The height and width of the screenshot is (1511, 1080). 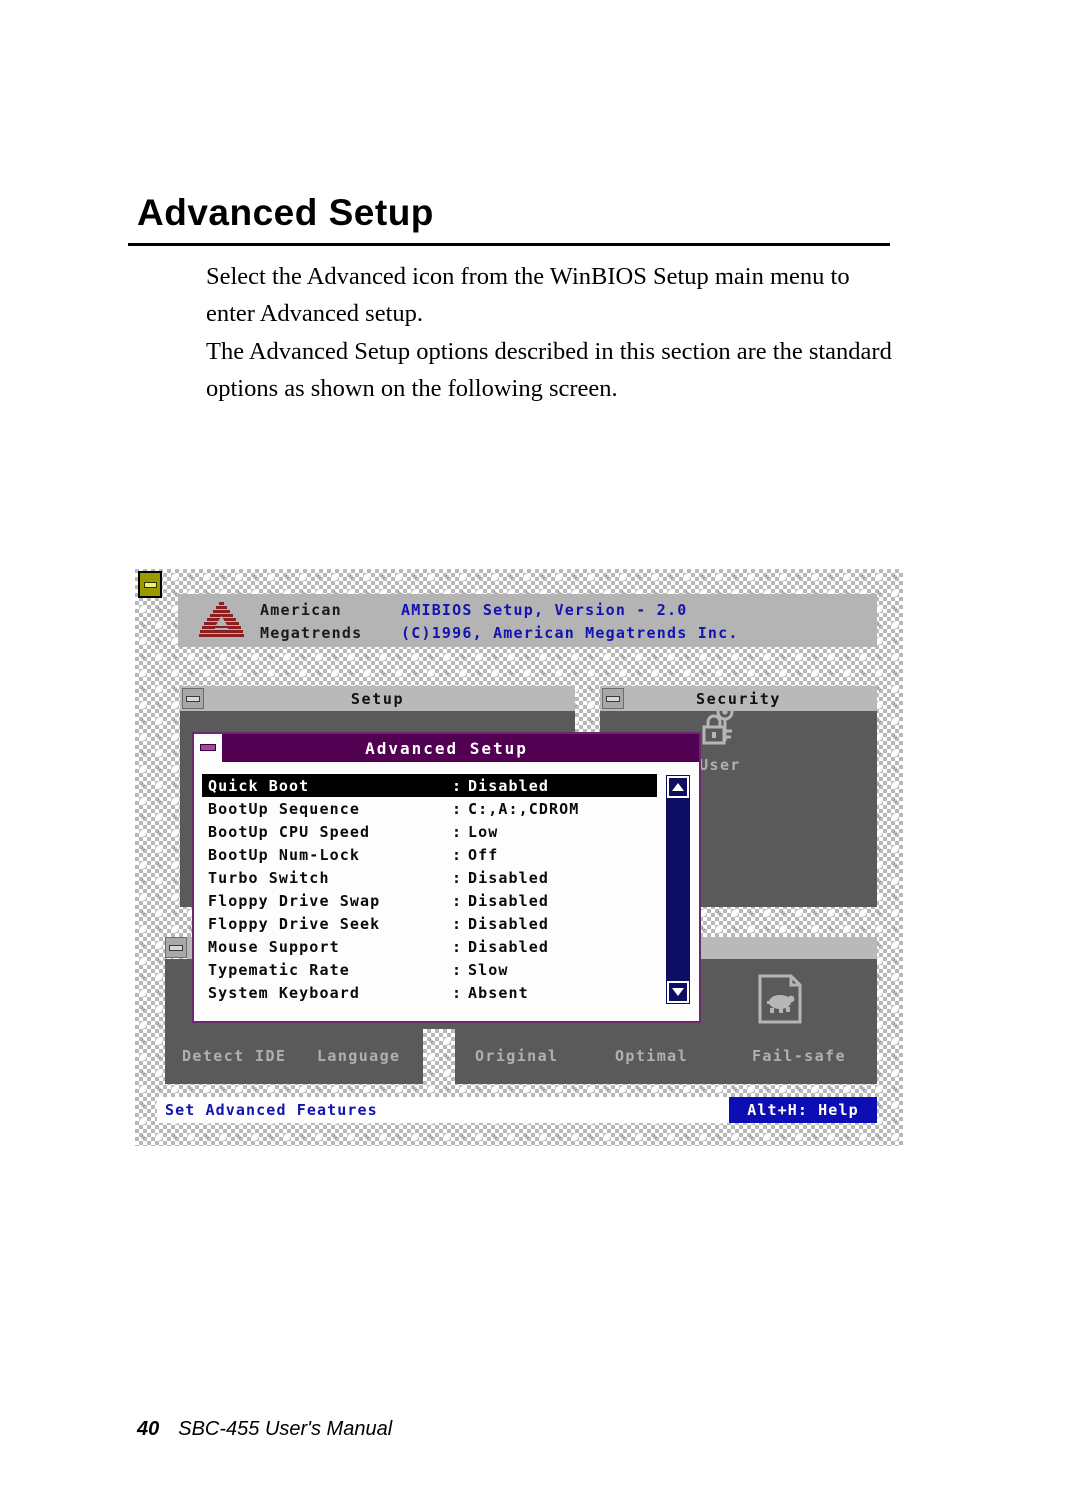 What do you see at coordinates (271, 1110) in the screenshot?
I see `status-message: Set Advanced Features` at bounding box center [271, 1110].